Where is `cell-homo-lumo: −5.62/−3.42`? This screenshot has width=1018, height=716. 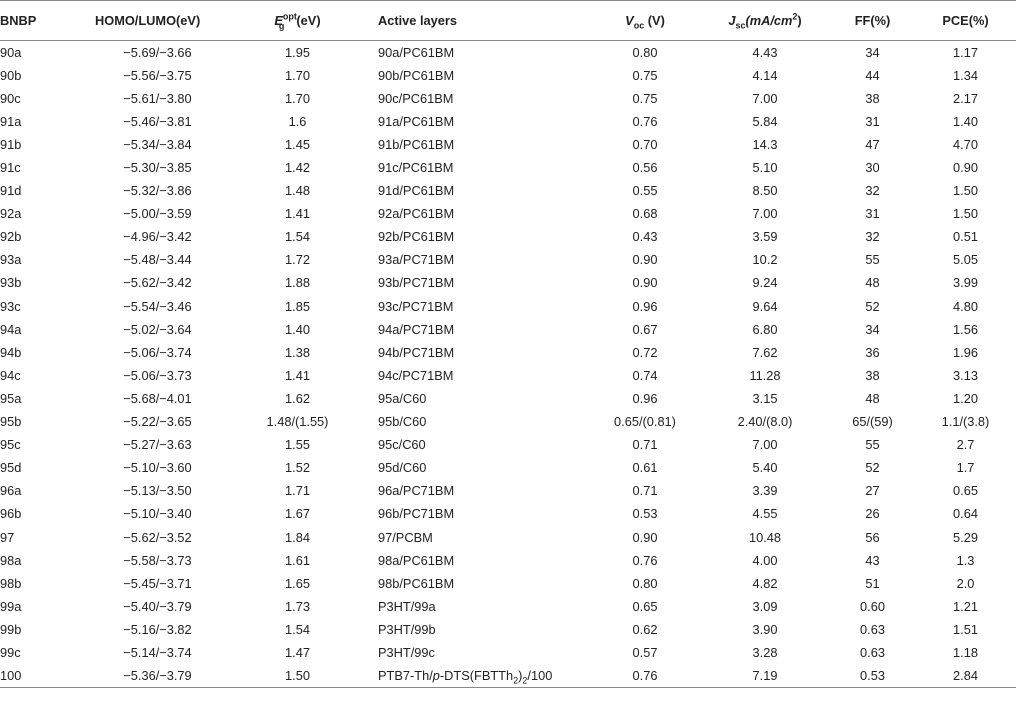
cell-homo-lumo: −5.62/−3.42 is located at coordinates (157, 283).